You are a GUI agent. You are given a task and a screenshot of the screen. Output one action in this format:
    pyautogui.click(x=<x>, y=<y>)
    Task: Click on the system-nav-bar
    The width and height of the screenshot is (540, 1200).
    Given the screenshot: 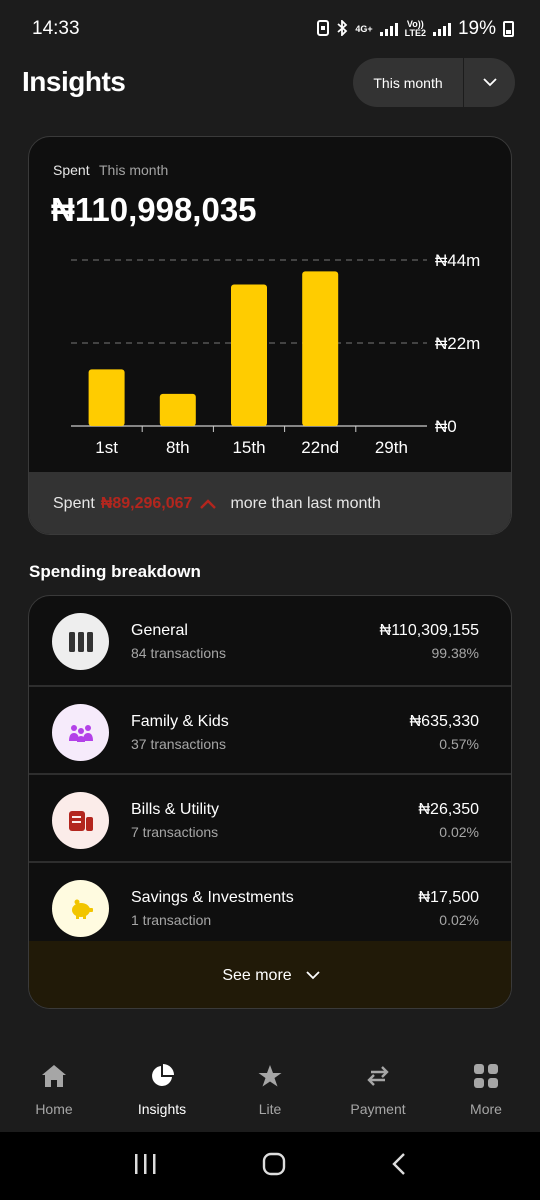 What is the action you would take?
    pyautogui.click(x=270, y=1166)
    